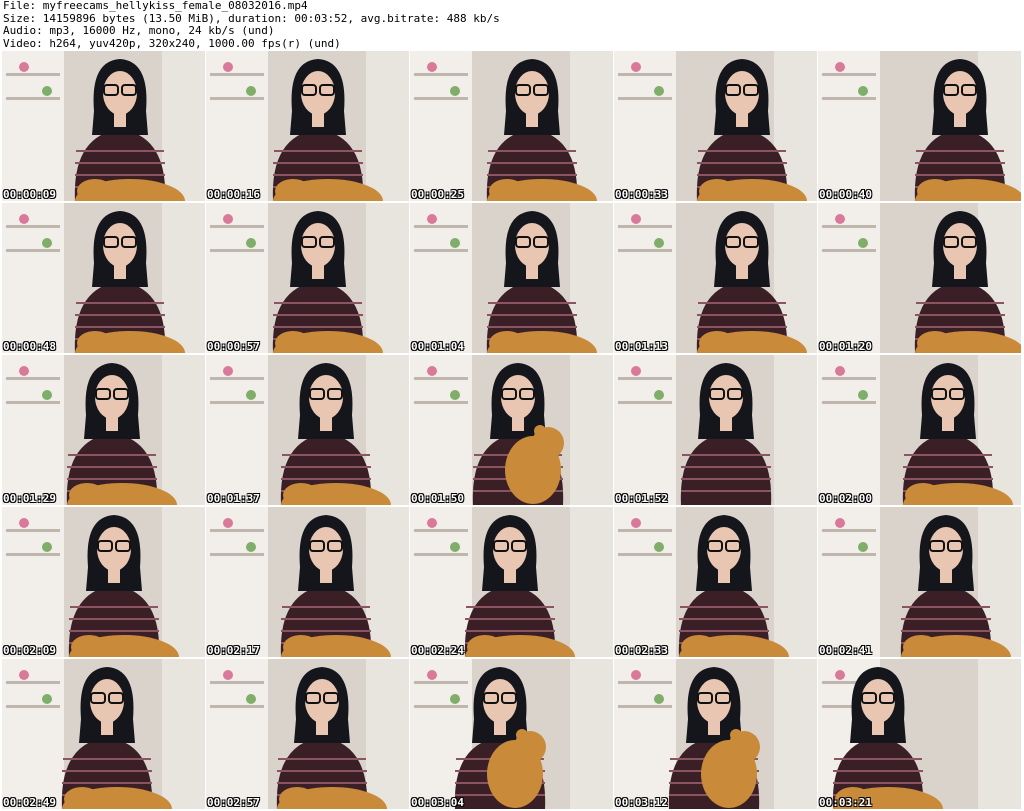  I want to click on frame-timestamp: 00:01:20, so click(845, 346).